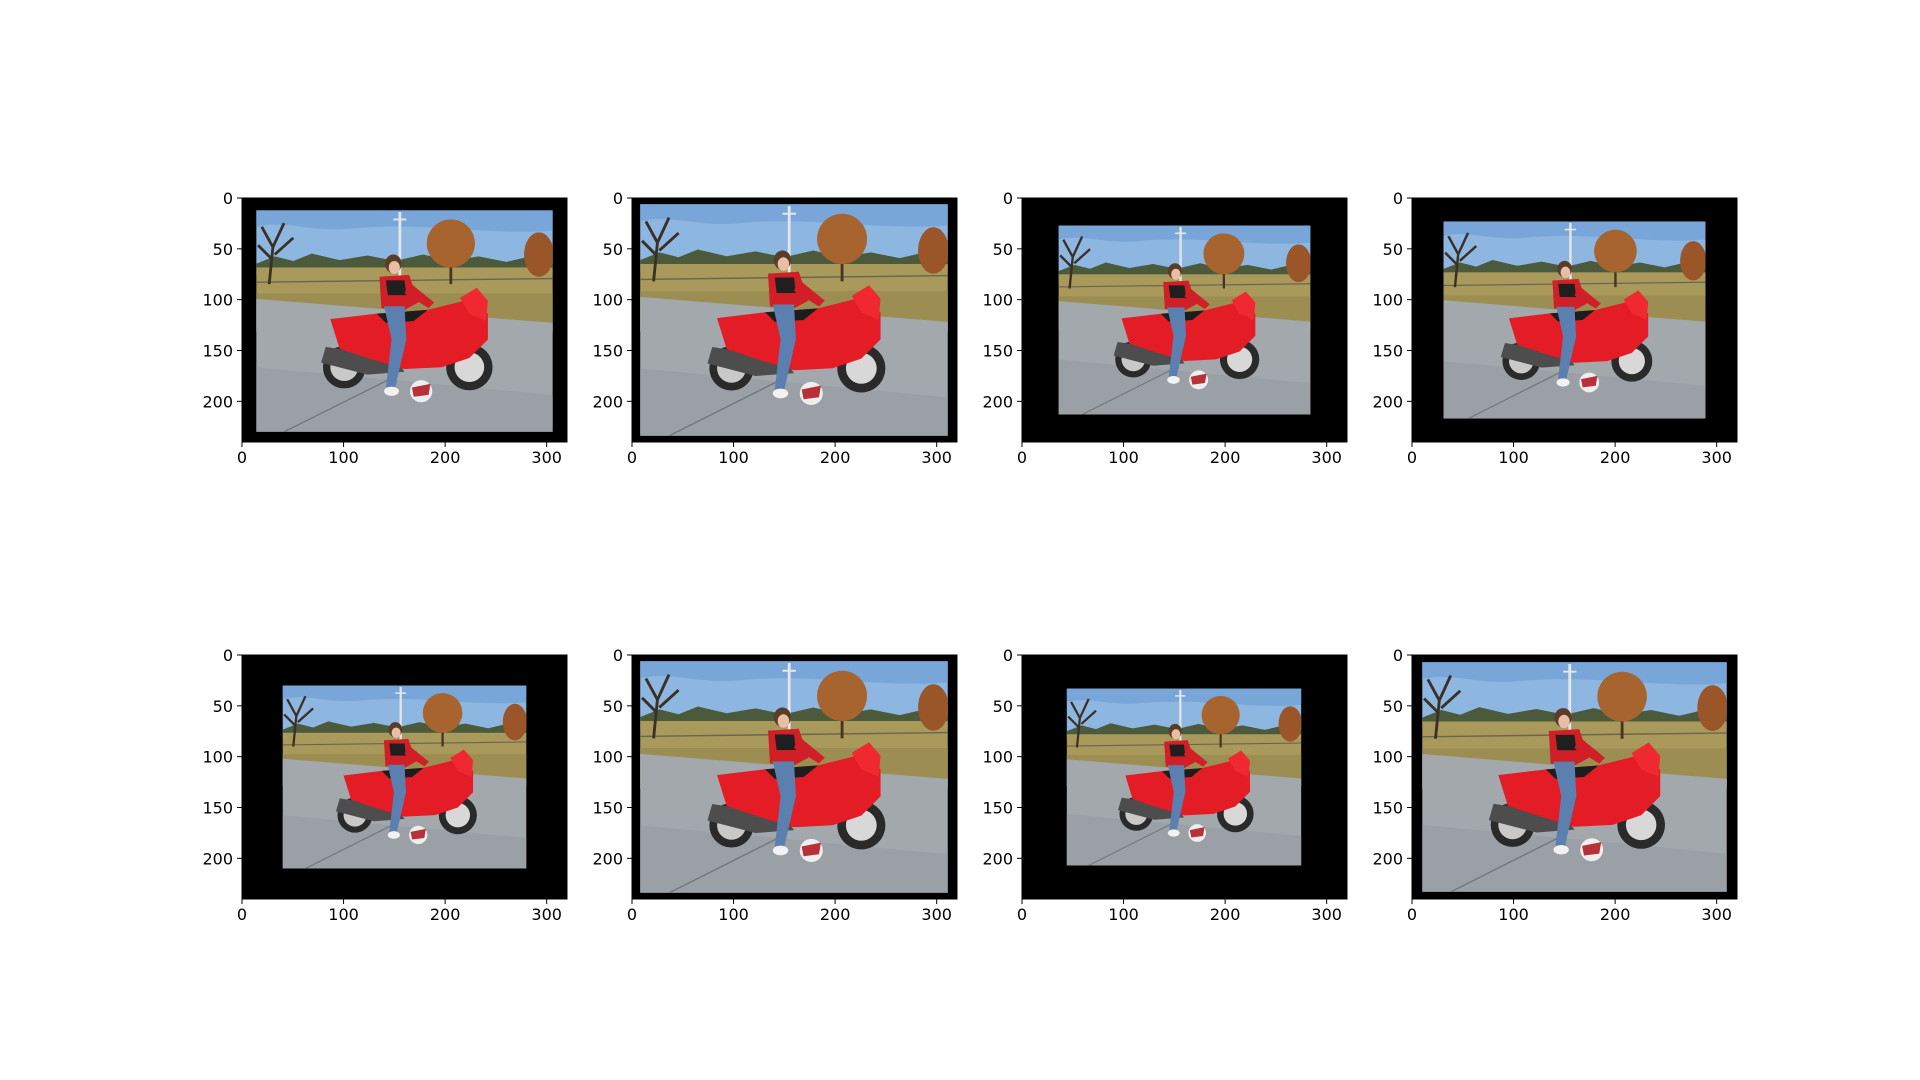  I want to click on image-panel-3: 0 100 200 300 0 50 100 150 200, so click(1165, 328).